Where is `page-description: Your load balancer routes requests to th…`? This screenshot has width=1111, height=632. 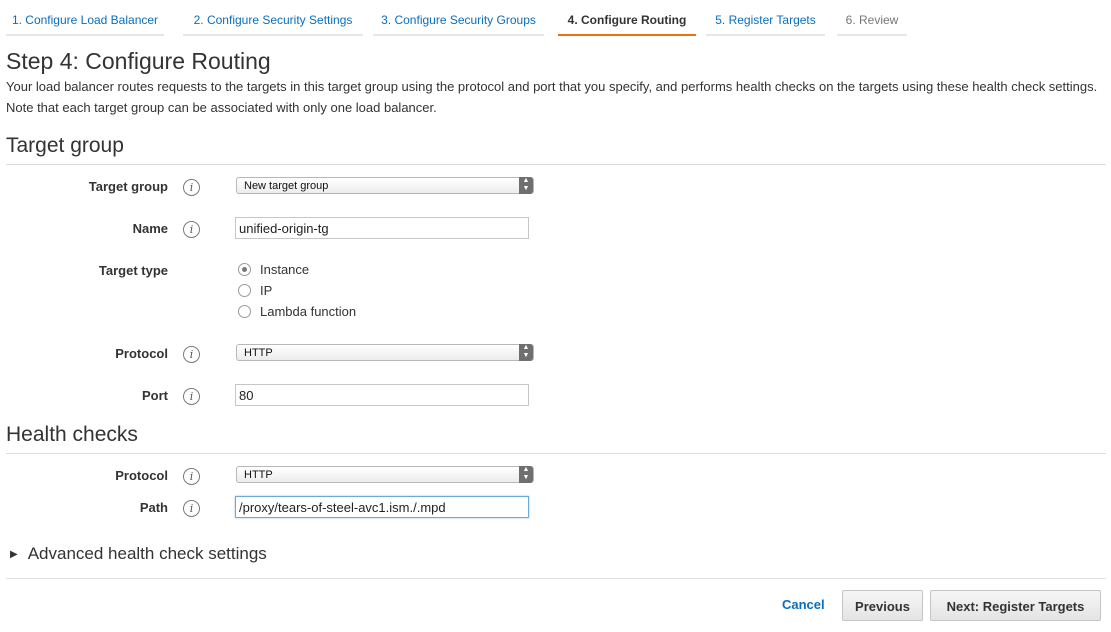 page-description: Your load balancer routes requests to th… is located at coordinates (552, 97).